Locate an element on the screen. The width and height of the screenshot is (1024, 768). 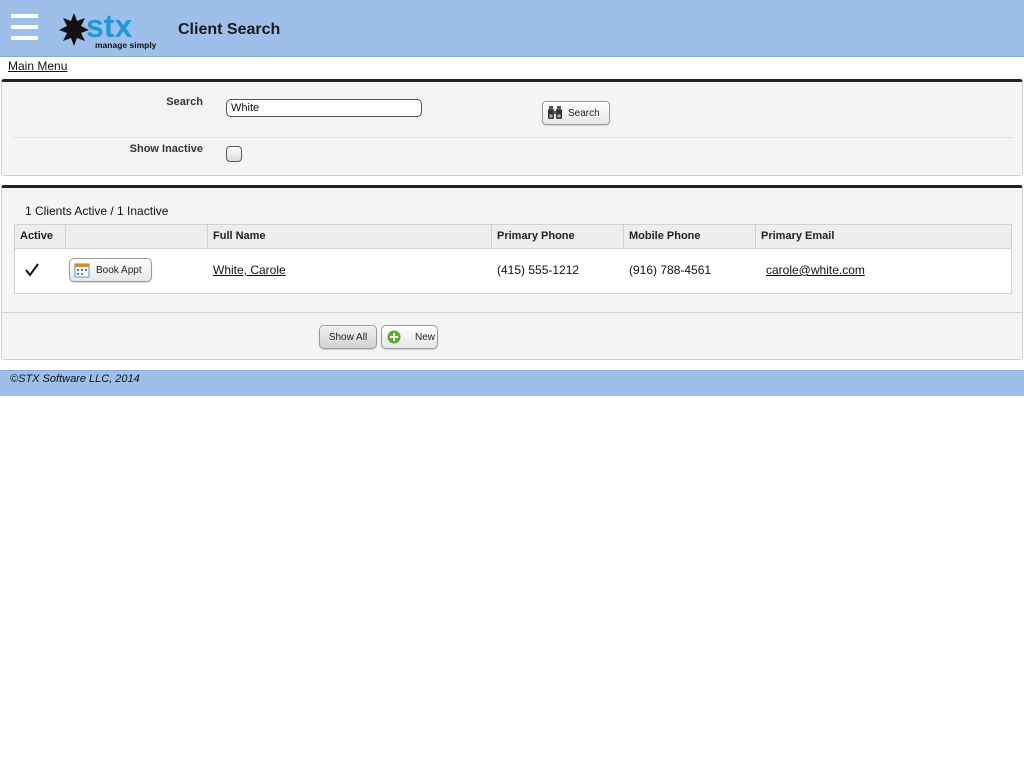
column-header-active: Active is located at coordinates (40, 237).